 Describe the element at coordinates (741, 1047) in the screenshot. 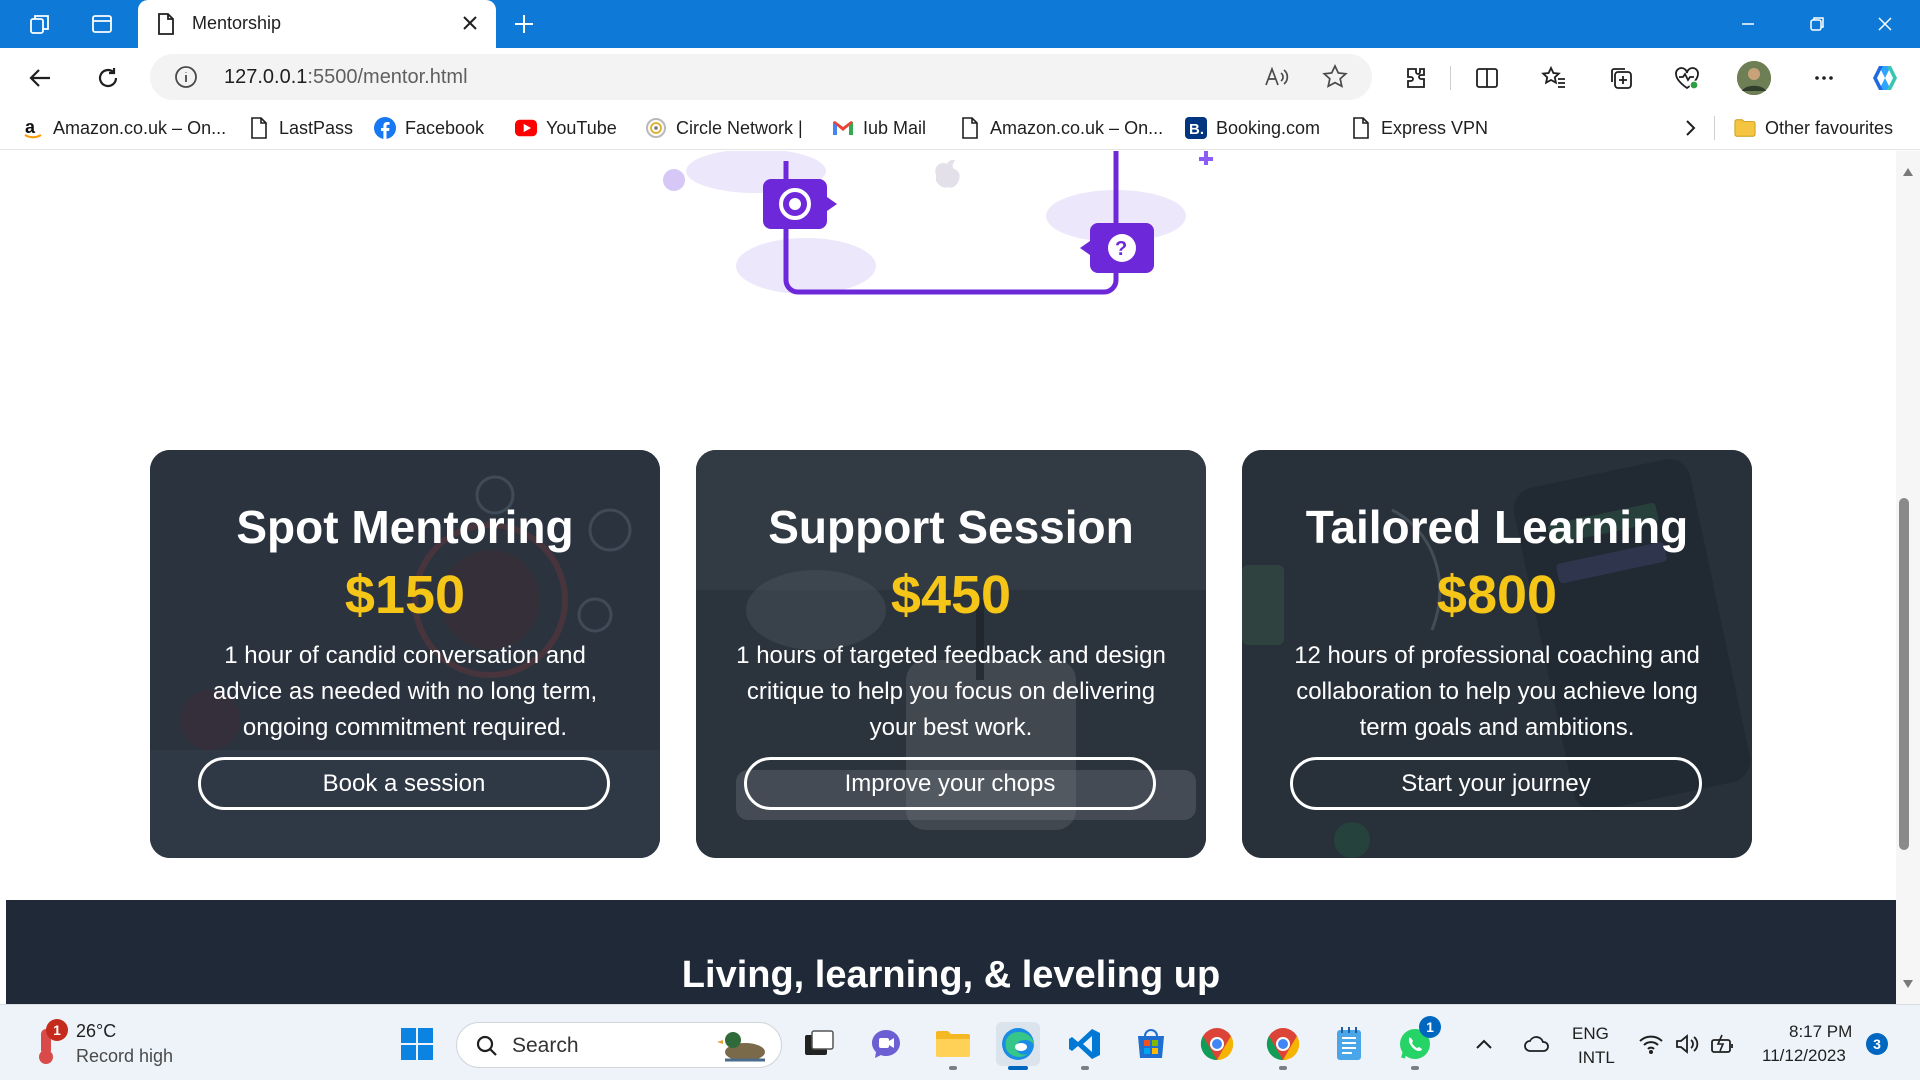

I see `duck-highlight-icon` at that location.